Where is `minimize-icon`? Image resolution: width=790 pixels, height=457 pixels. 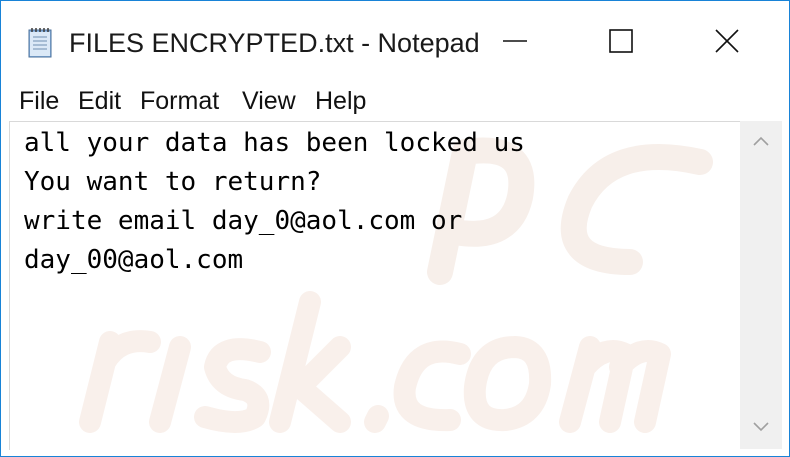
minimize-icon is located at coordinates (515, 43).